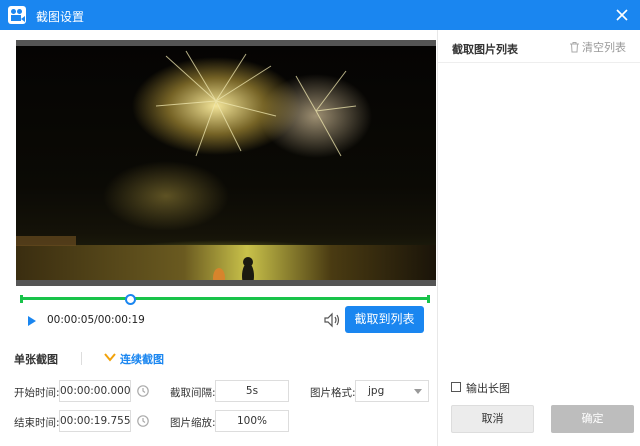 The image size is (640, 446). What do you see at coordinates (60, 17) in the screenshot?
I see `window-title: 截图设置` at bounding box center [60, 17].